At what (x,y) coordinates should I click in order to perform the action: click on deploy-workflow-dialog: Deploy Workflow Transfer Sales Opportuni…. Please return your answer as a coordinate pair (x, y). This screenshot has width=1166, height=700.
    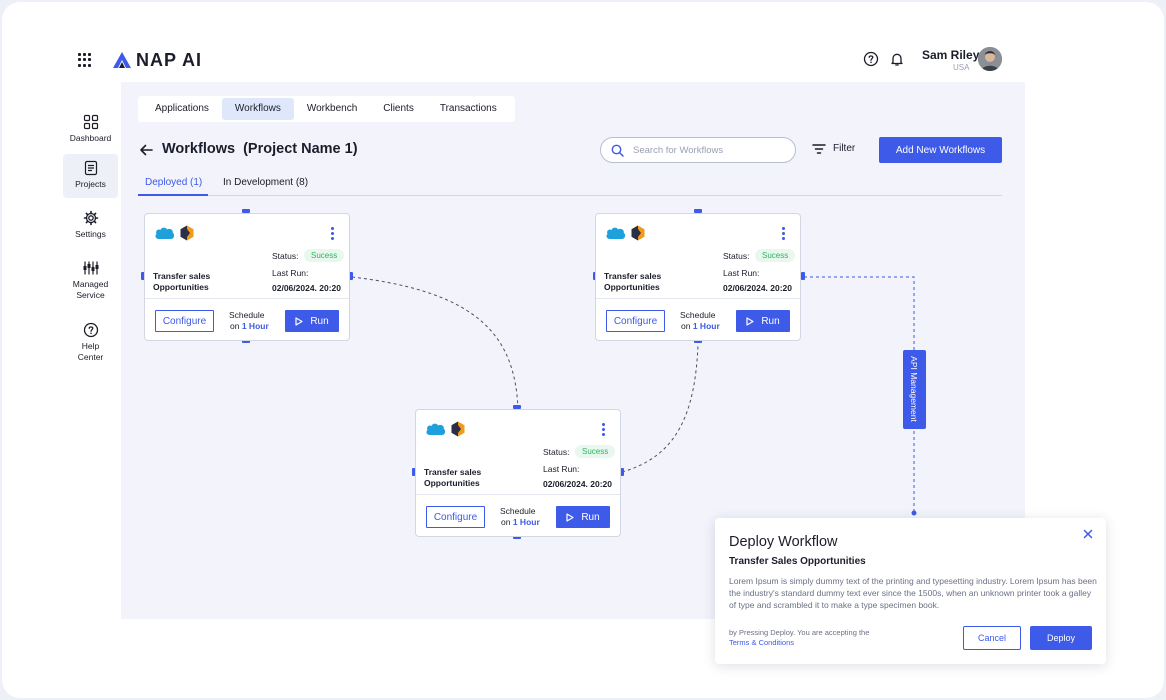
    Looking at the image, I should click on (910, 591).